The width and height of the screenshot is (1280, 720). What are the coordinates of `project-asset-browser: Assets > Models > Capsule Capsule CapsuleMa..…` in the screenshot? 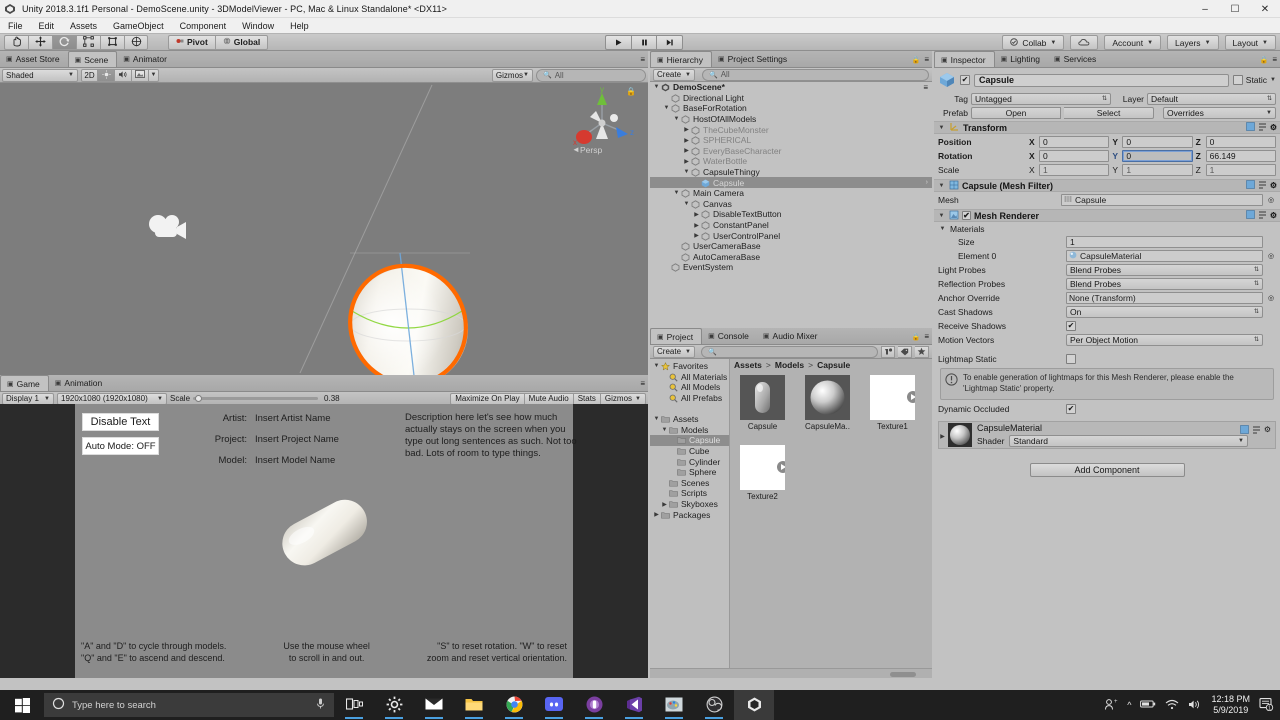 It's located at (831, 513).